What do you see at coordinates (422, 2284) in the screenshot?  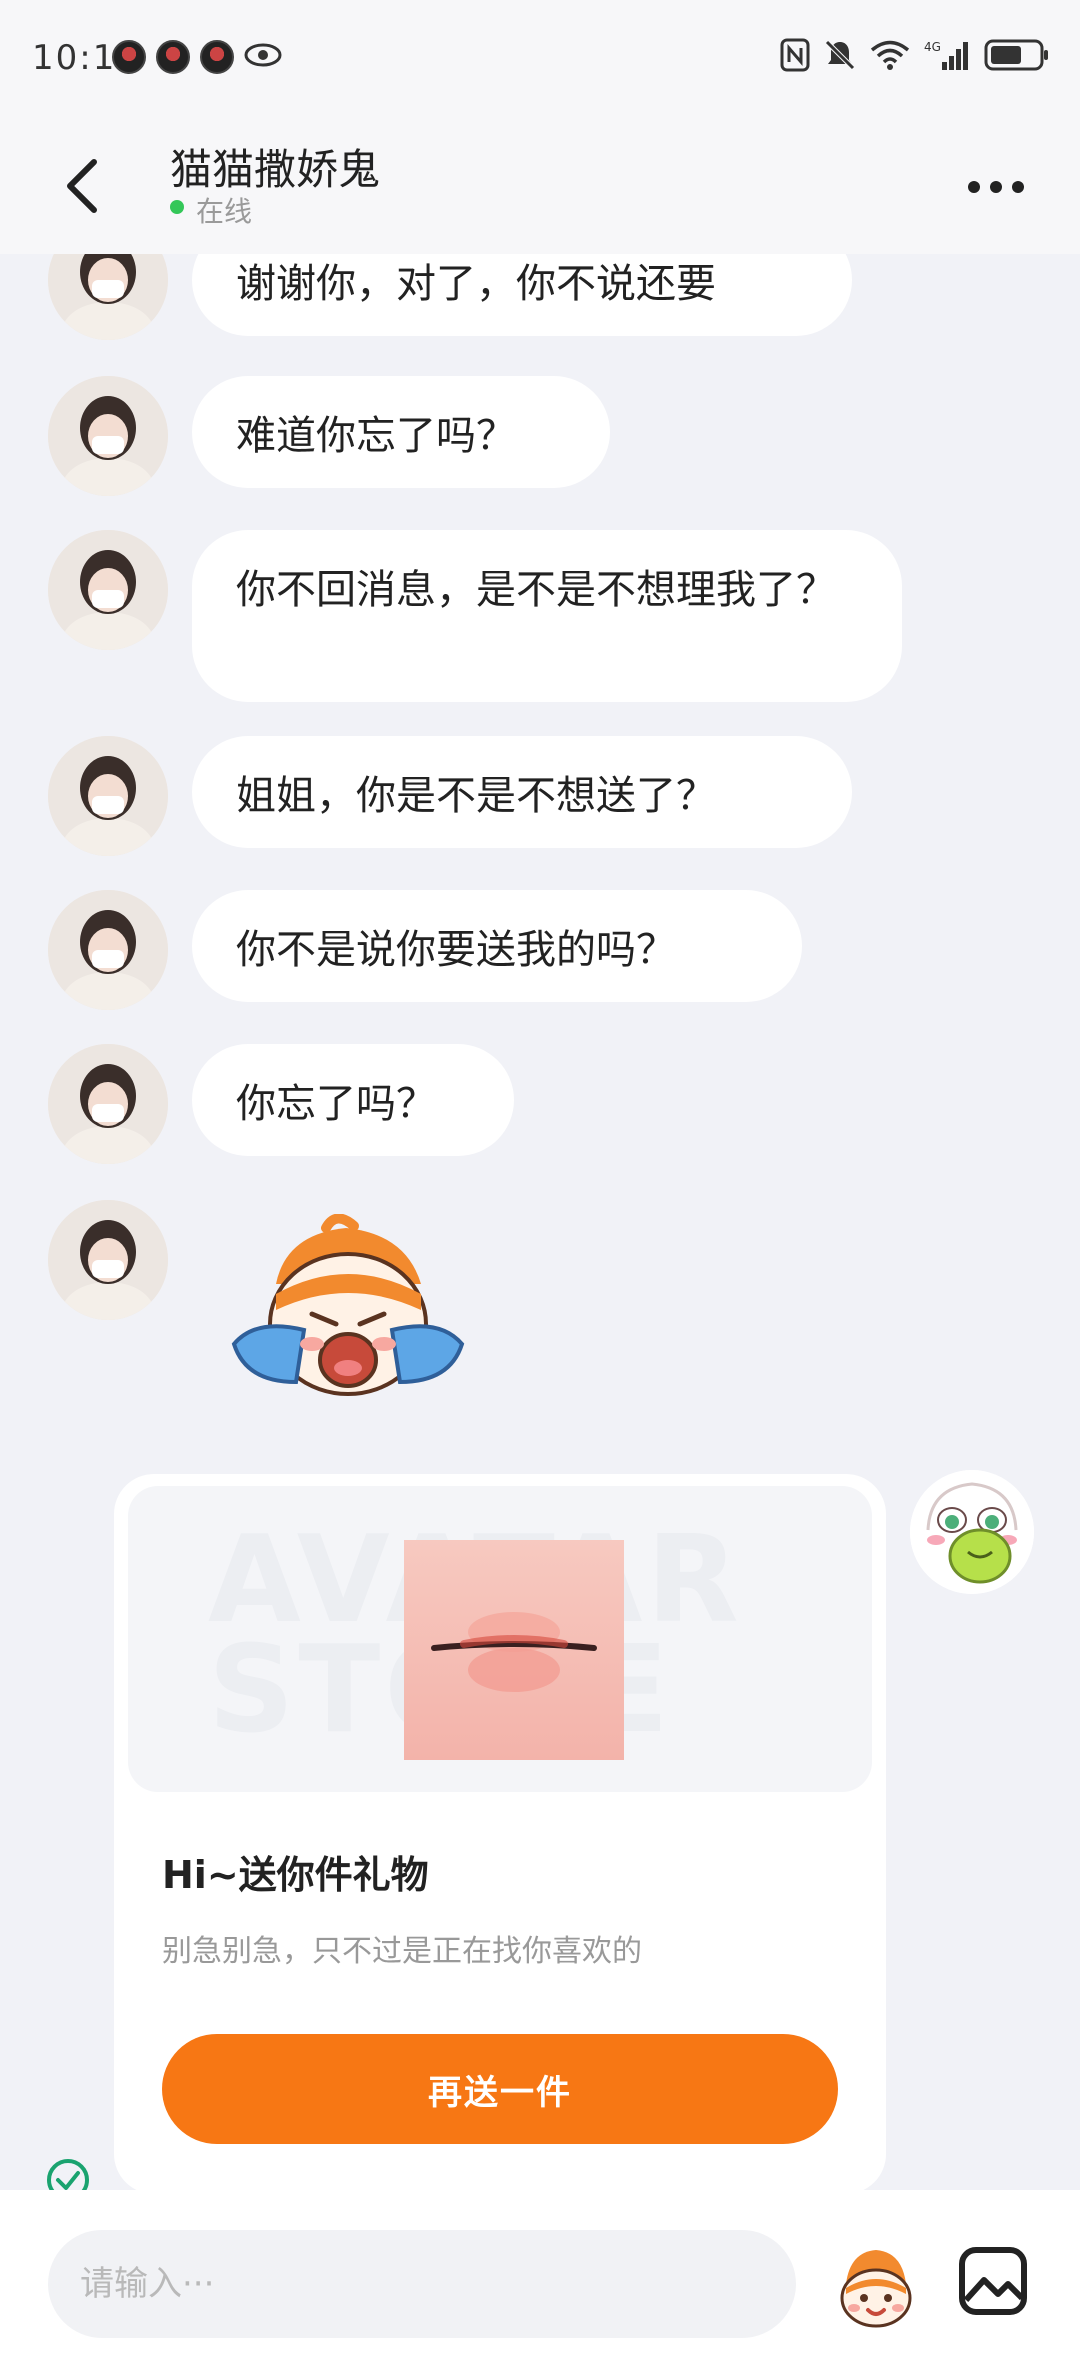 I see `message-input` at bounding box center [422, 2284].